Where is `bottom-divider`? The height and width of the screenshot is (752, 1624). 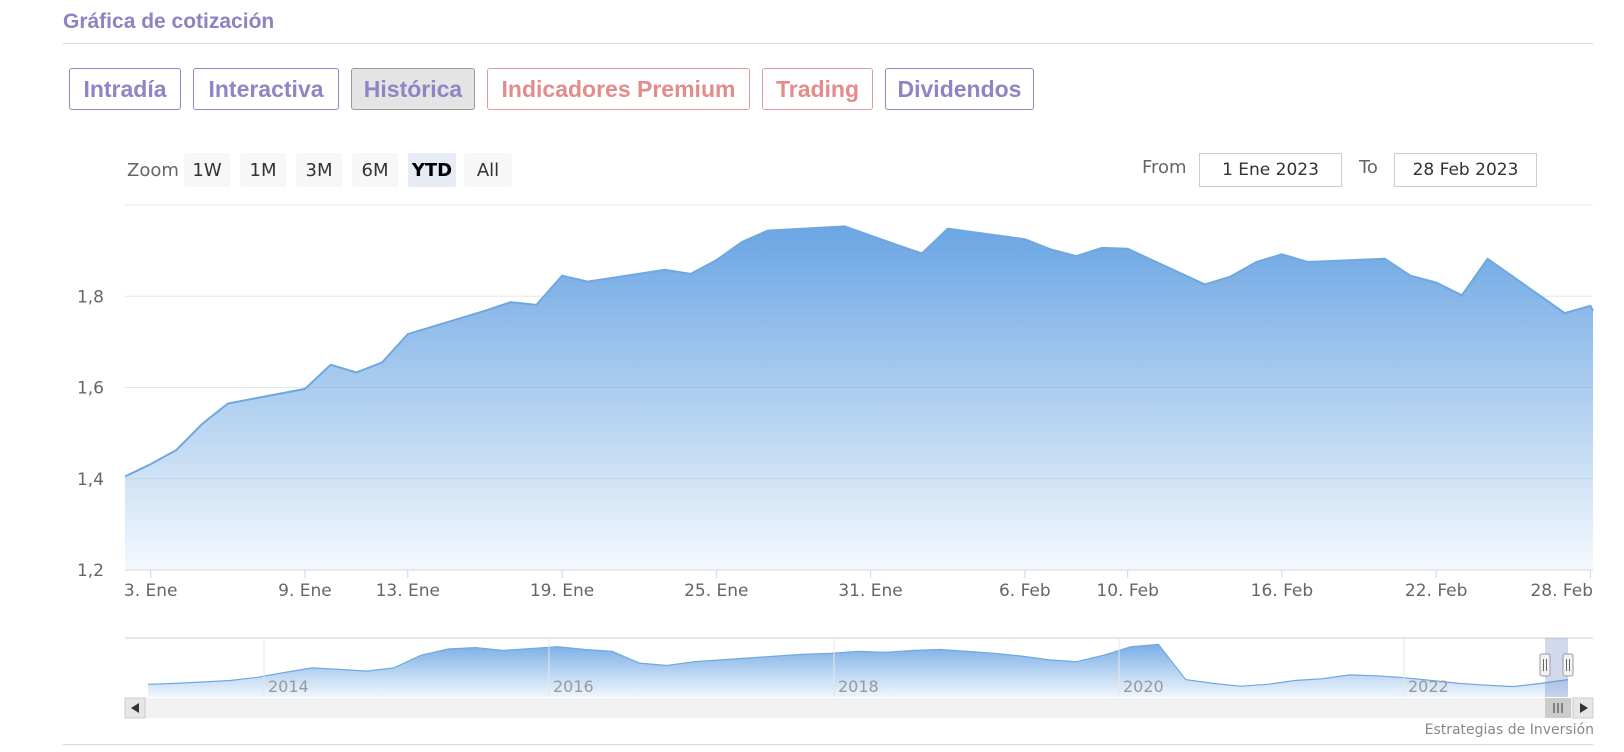 bottom-divider is located at coordinates (828, 744).